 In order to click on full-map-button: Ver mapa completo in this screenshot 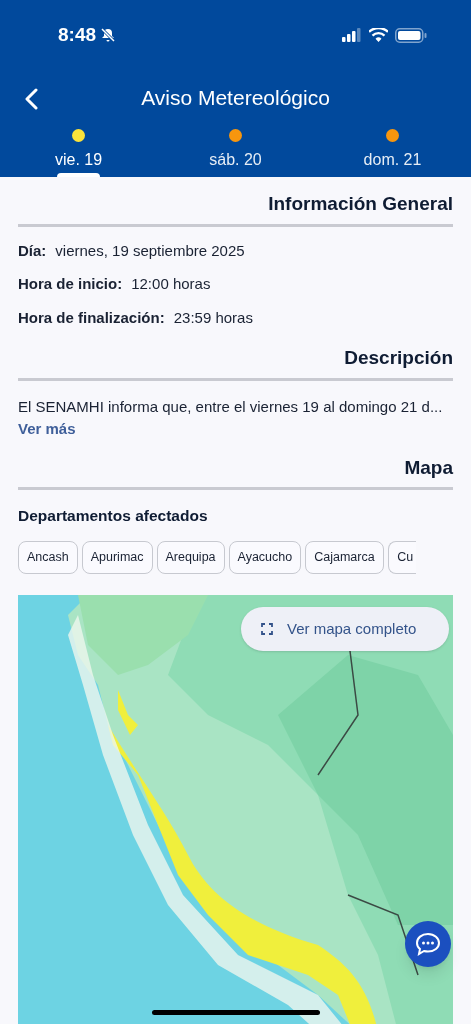, I will do `click(345, 629)`.